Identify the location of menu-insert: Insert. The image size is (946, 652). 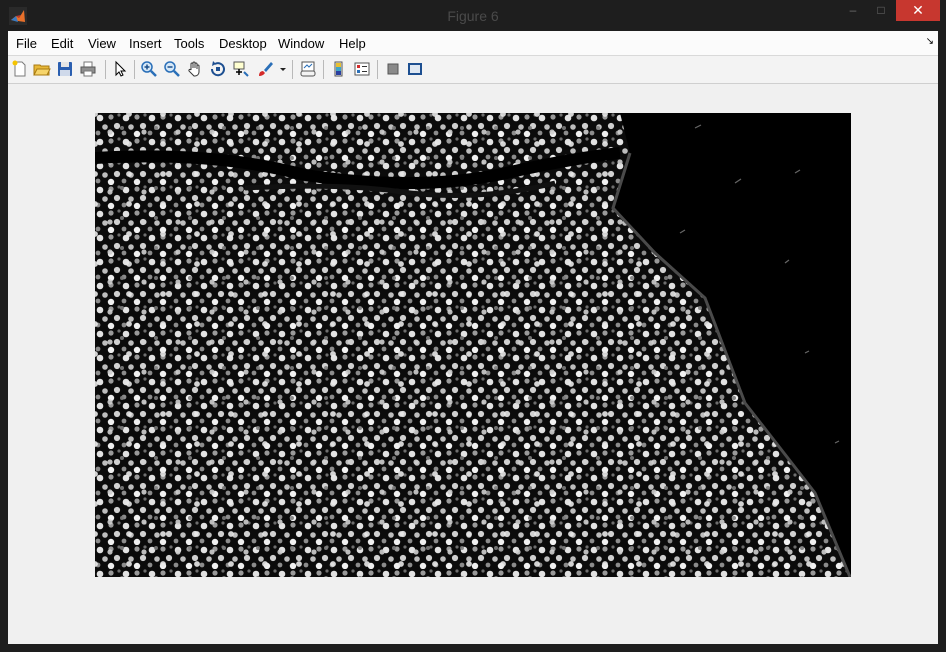
(145, 43).